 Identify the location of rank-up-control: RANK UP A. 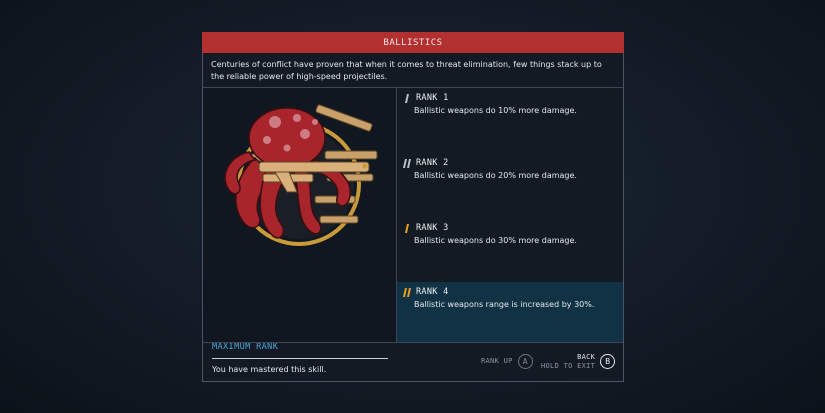
(507, 361).